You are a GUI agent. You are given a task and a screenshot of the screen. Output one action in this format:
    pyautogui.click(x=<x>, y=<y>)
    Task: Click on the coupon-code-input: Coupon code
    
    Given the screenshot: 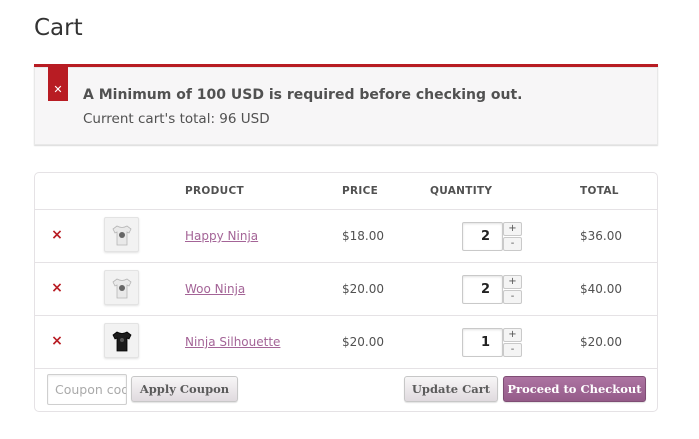 What is the action you would take?
    pyautogui.click(x=87, y=389)
    